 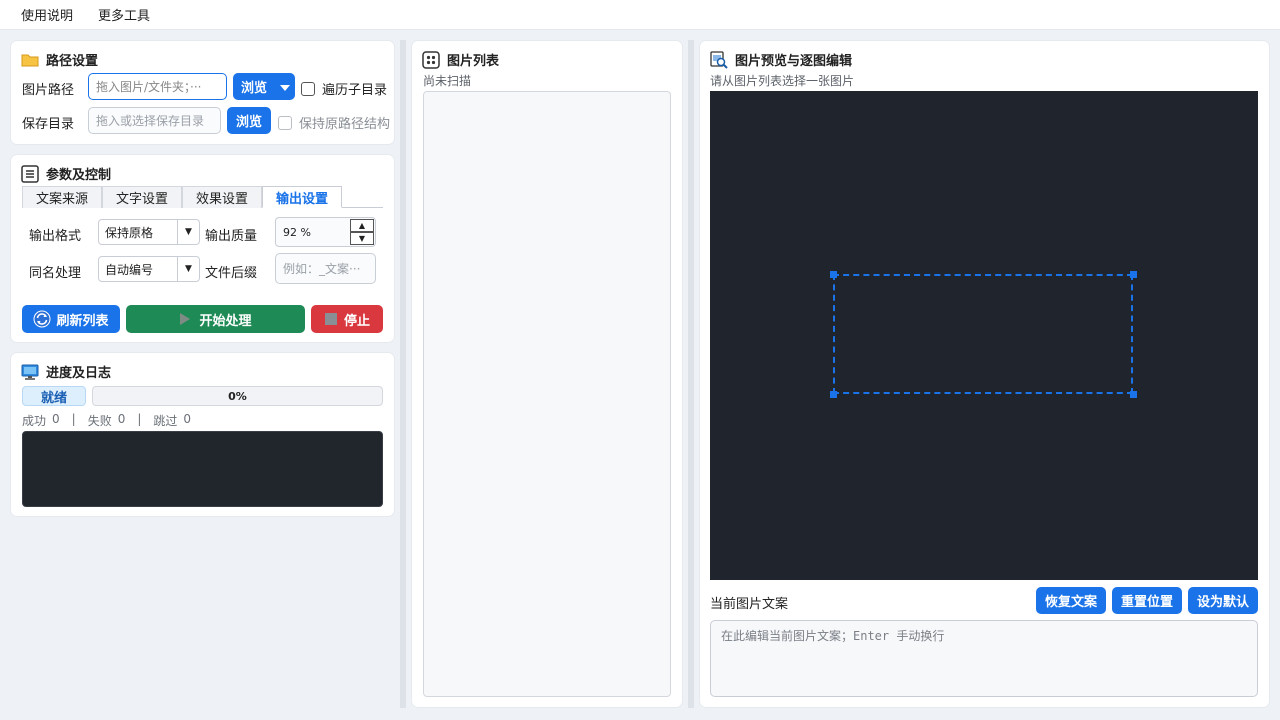 I want to click on same-name-label: 同名处理, so click(x=55, y=273).